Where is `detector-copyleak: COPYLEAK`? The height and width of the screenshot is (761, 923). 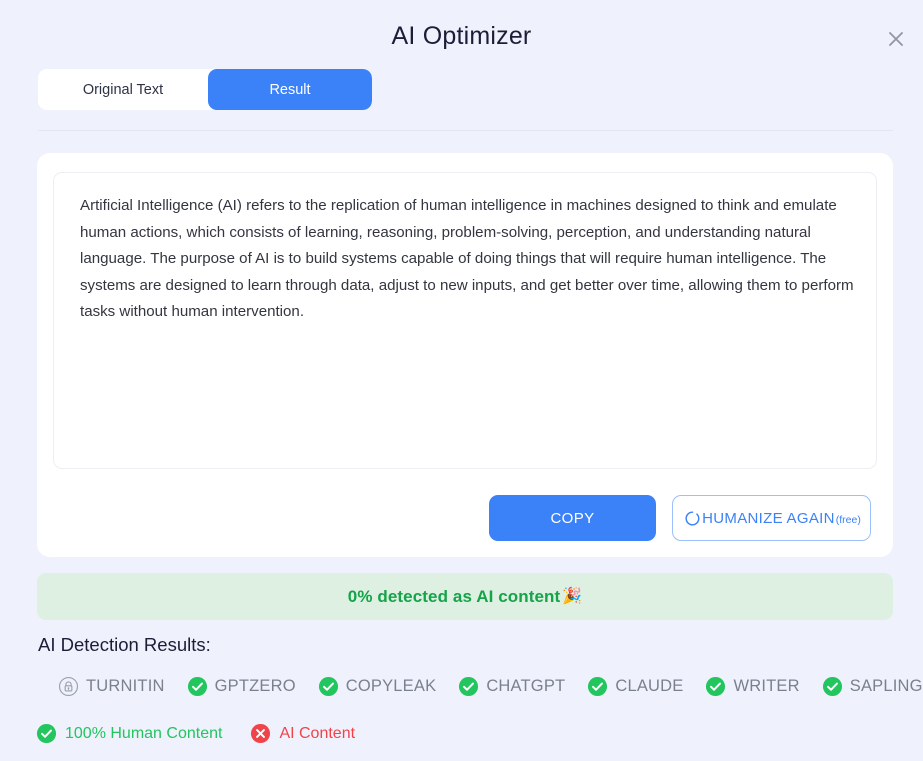 detector-copyleak: COPYLEAK is located at coordinates (377, 686).